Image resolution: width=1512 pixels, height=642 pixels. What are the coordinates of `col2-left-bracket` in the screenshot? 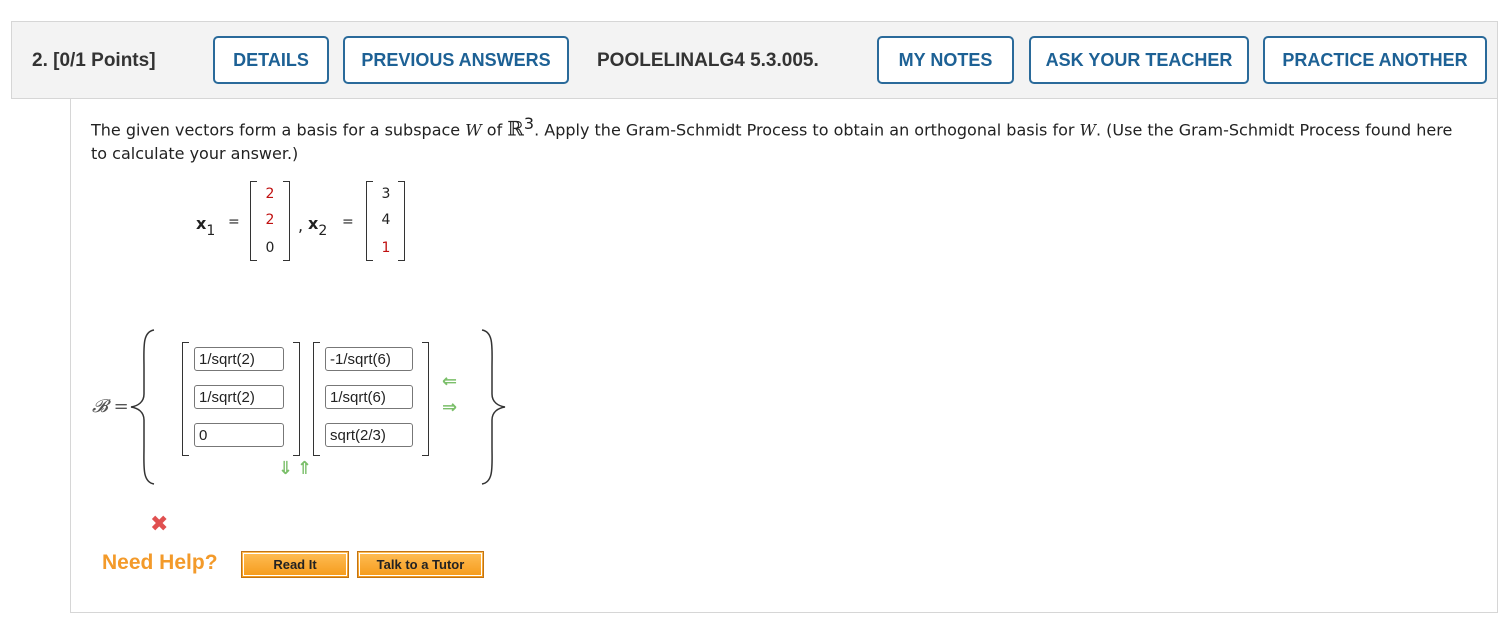 It's located at (316, 399).